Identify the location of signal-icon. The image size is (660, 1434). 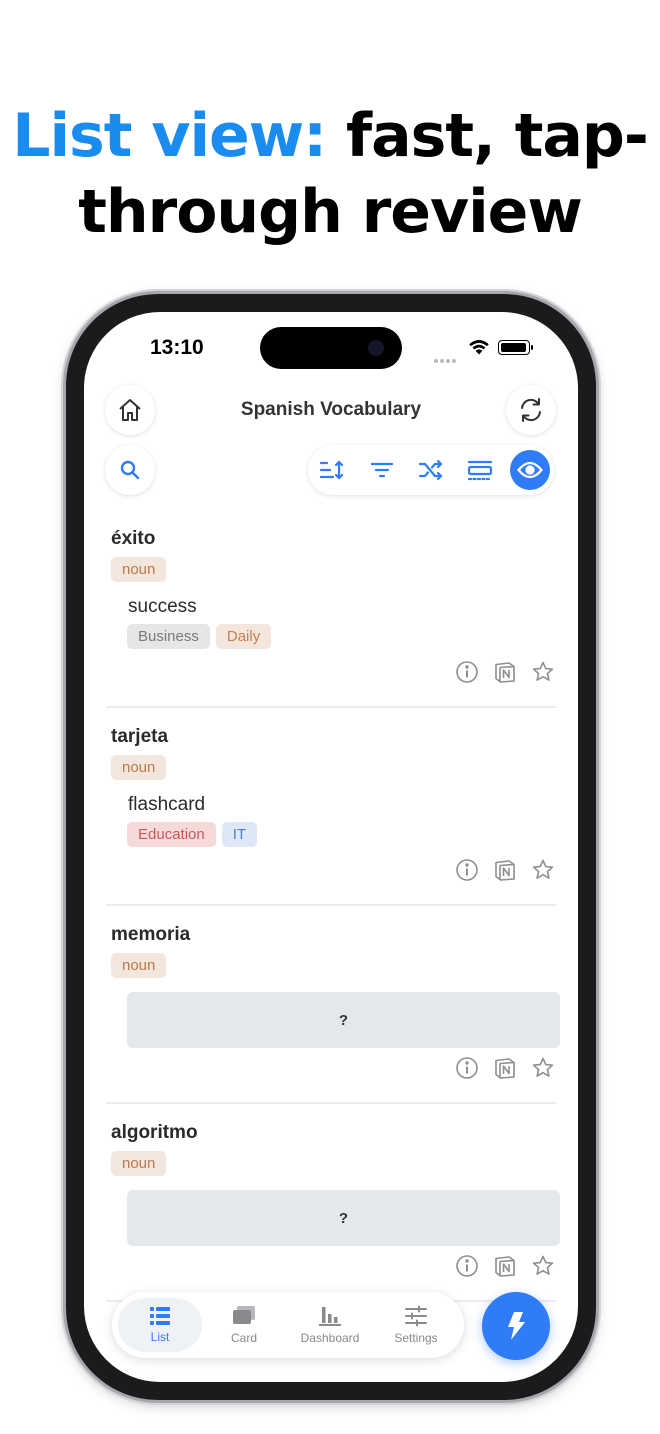
(446, 359).